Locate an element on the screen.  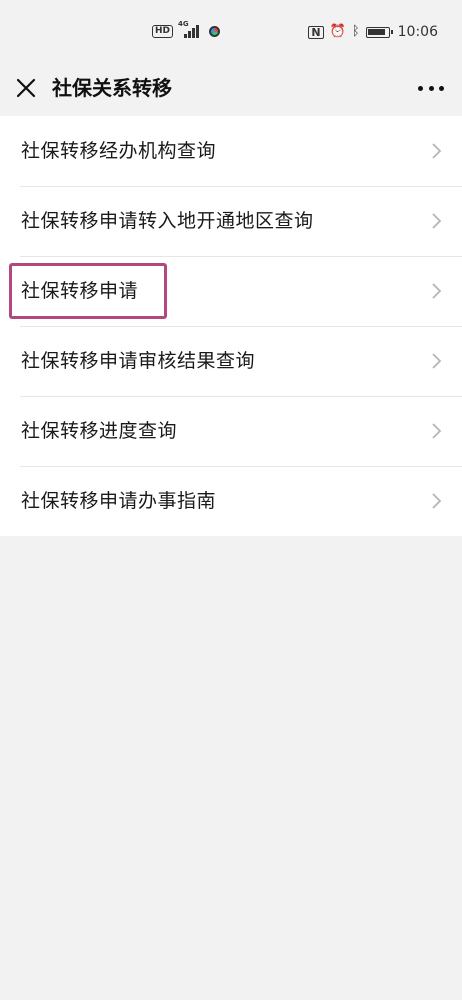
menu-item-agency-query: 社保转移经办机构查询 is located at coordinates (231, 151).